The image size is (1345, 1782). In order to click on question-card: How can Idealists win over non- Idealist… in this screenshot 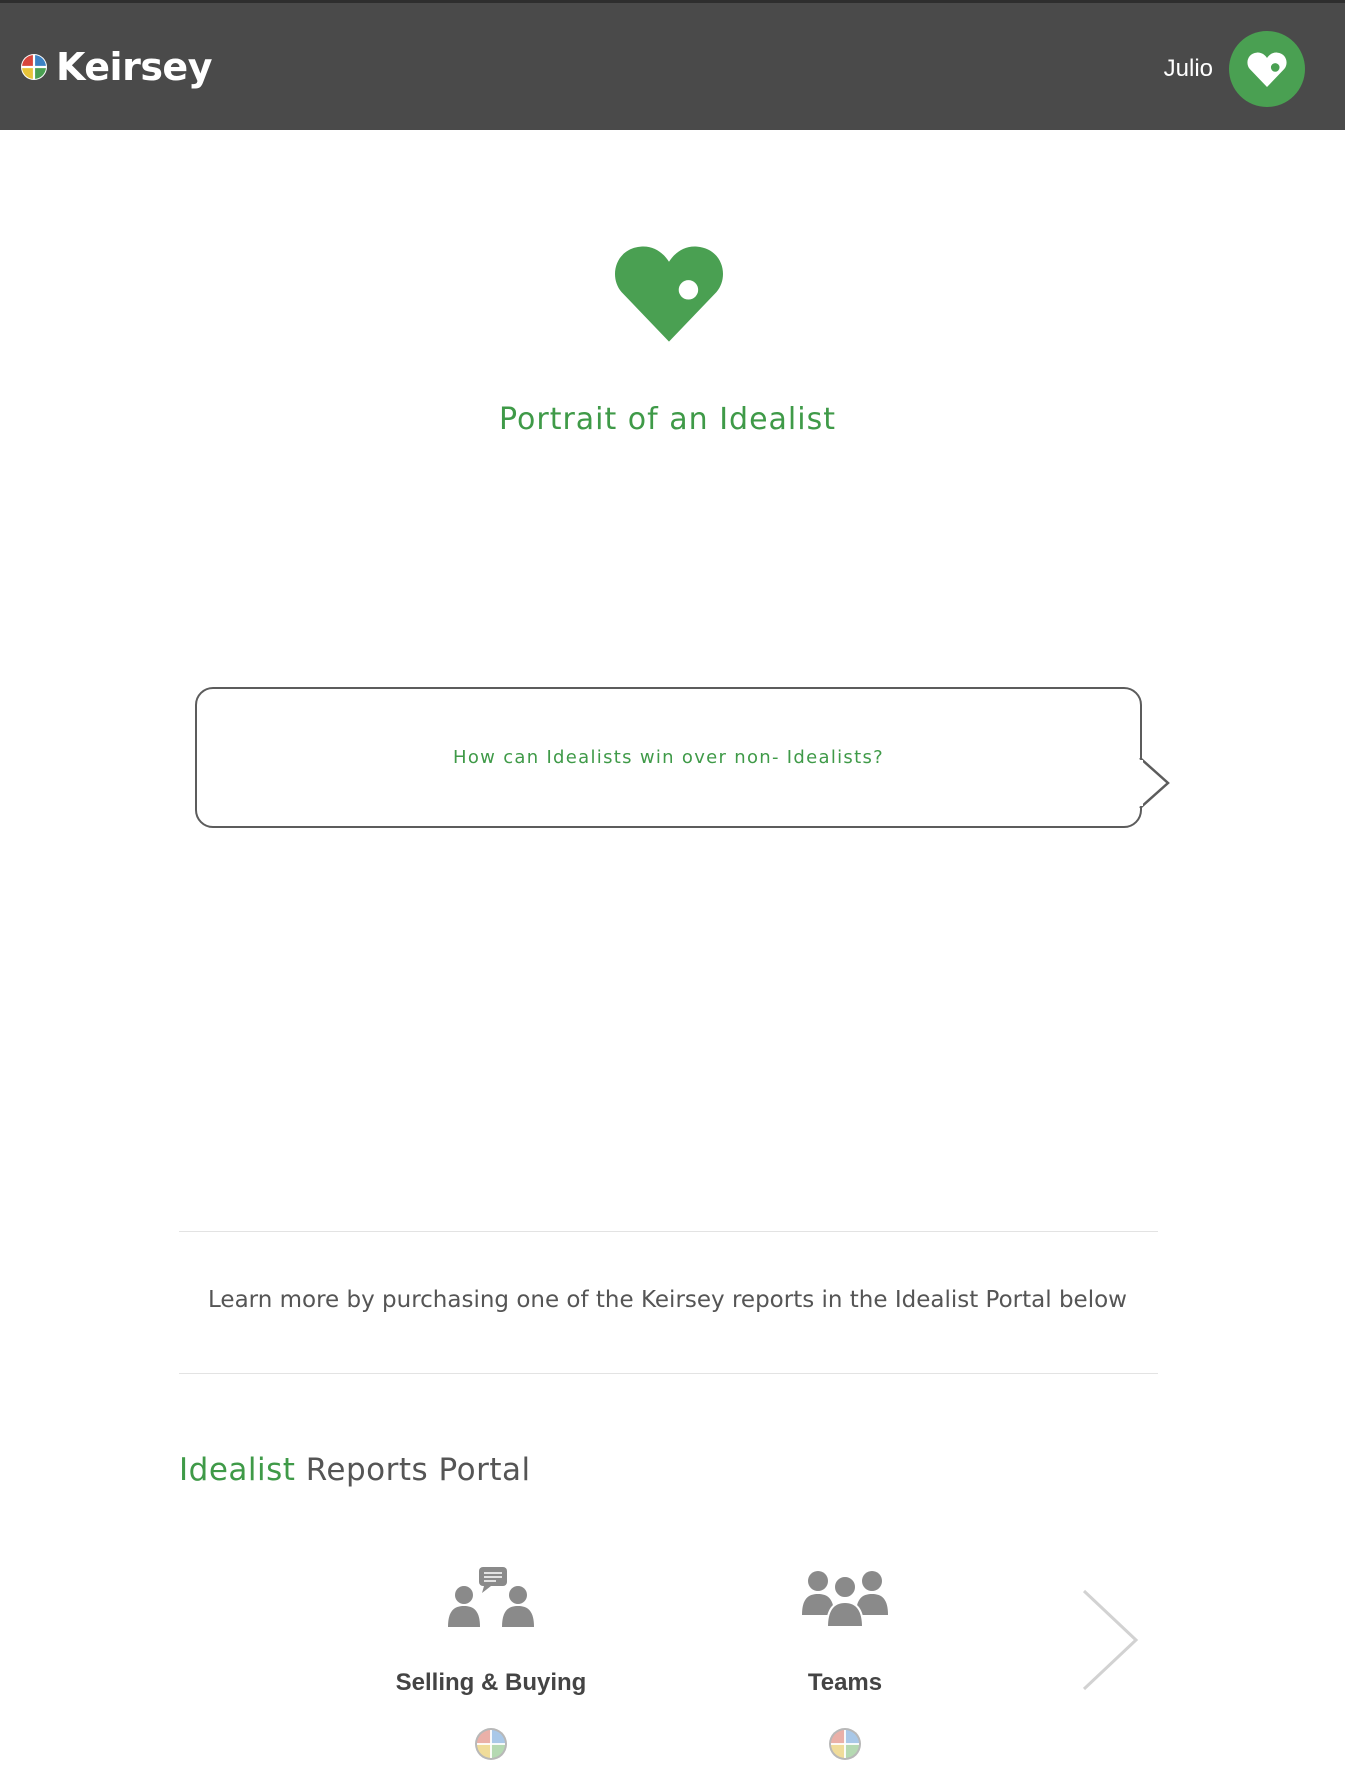, I will do `click(668, 757)`.